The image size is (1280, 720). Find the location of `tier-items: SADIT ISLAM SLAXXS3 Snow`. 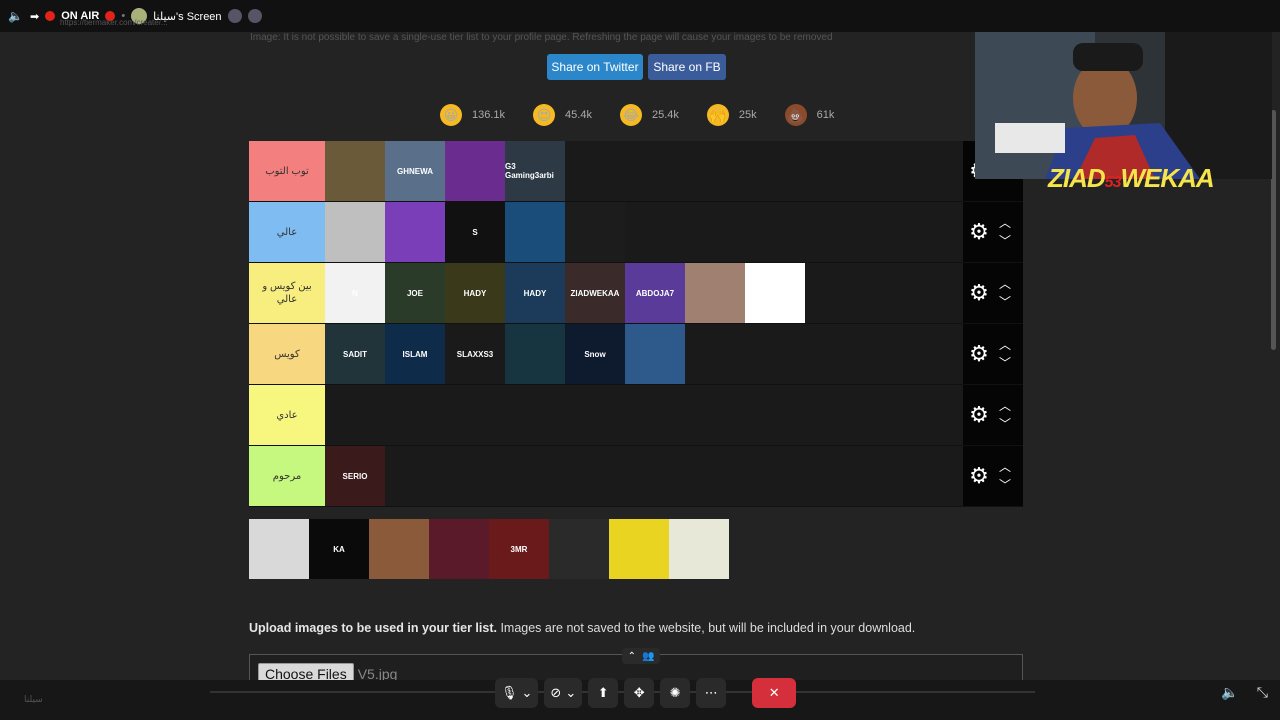

tier-items: SADIT ISLAM SLAXXS3 Snow is located at coordinates (674, 354).